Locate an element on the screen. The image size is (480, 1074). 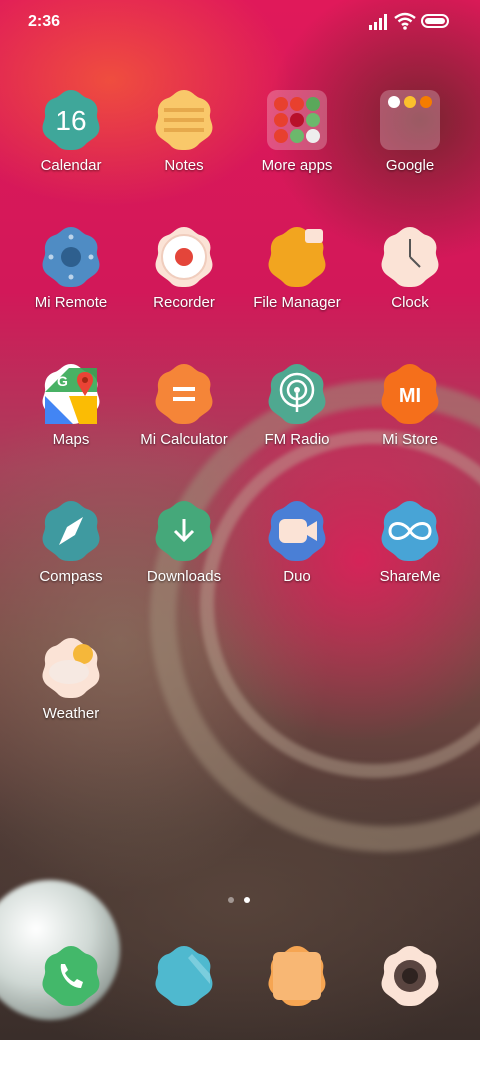
status-bar: 2:36 is located at coordinates (240, 22).